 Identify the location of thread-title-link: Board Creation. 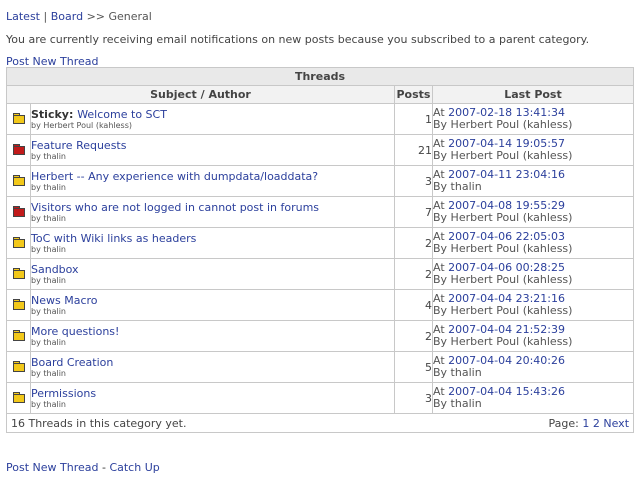
(72, 362).